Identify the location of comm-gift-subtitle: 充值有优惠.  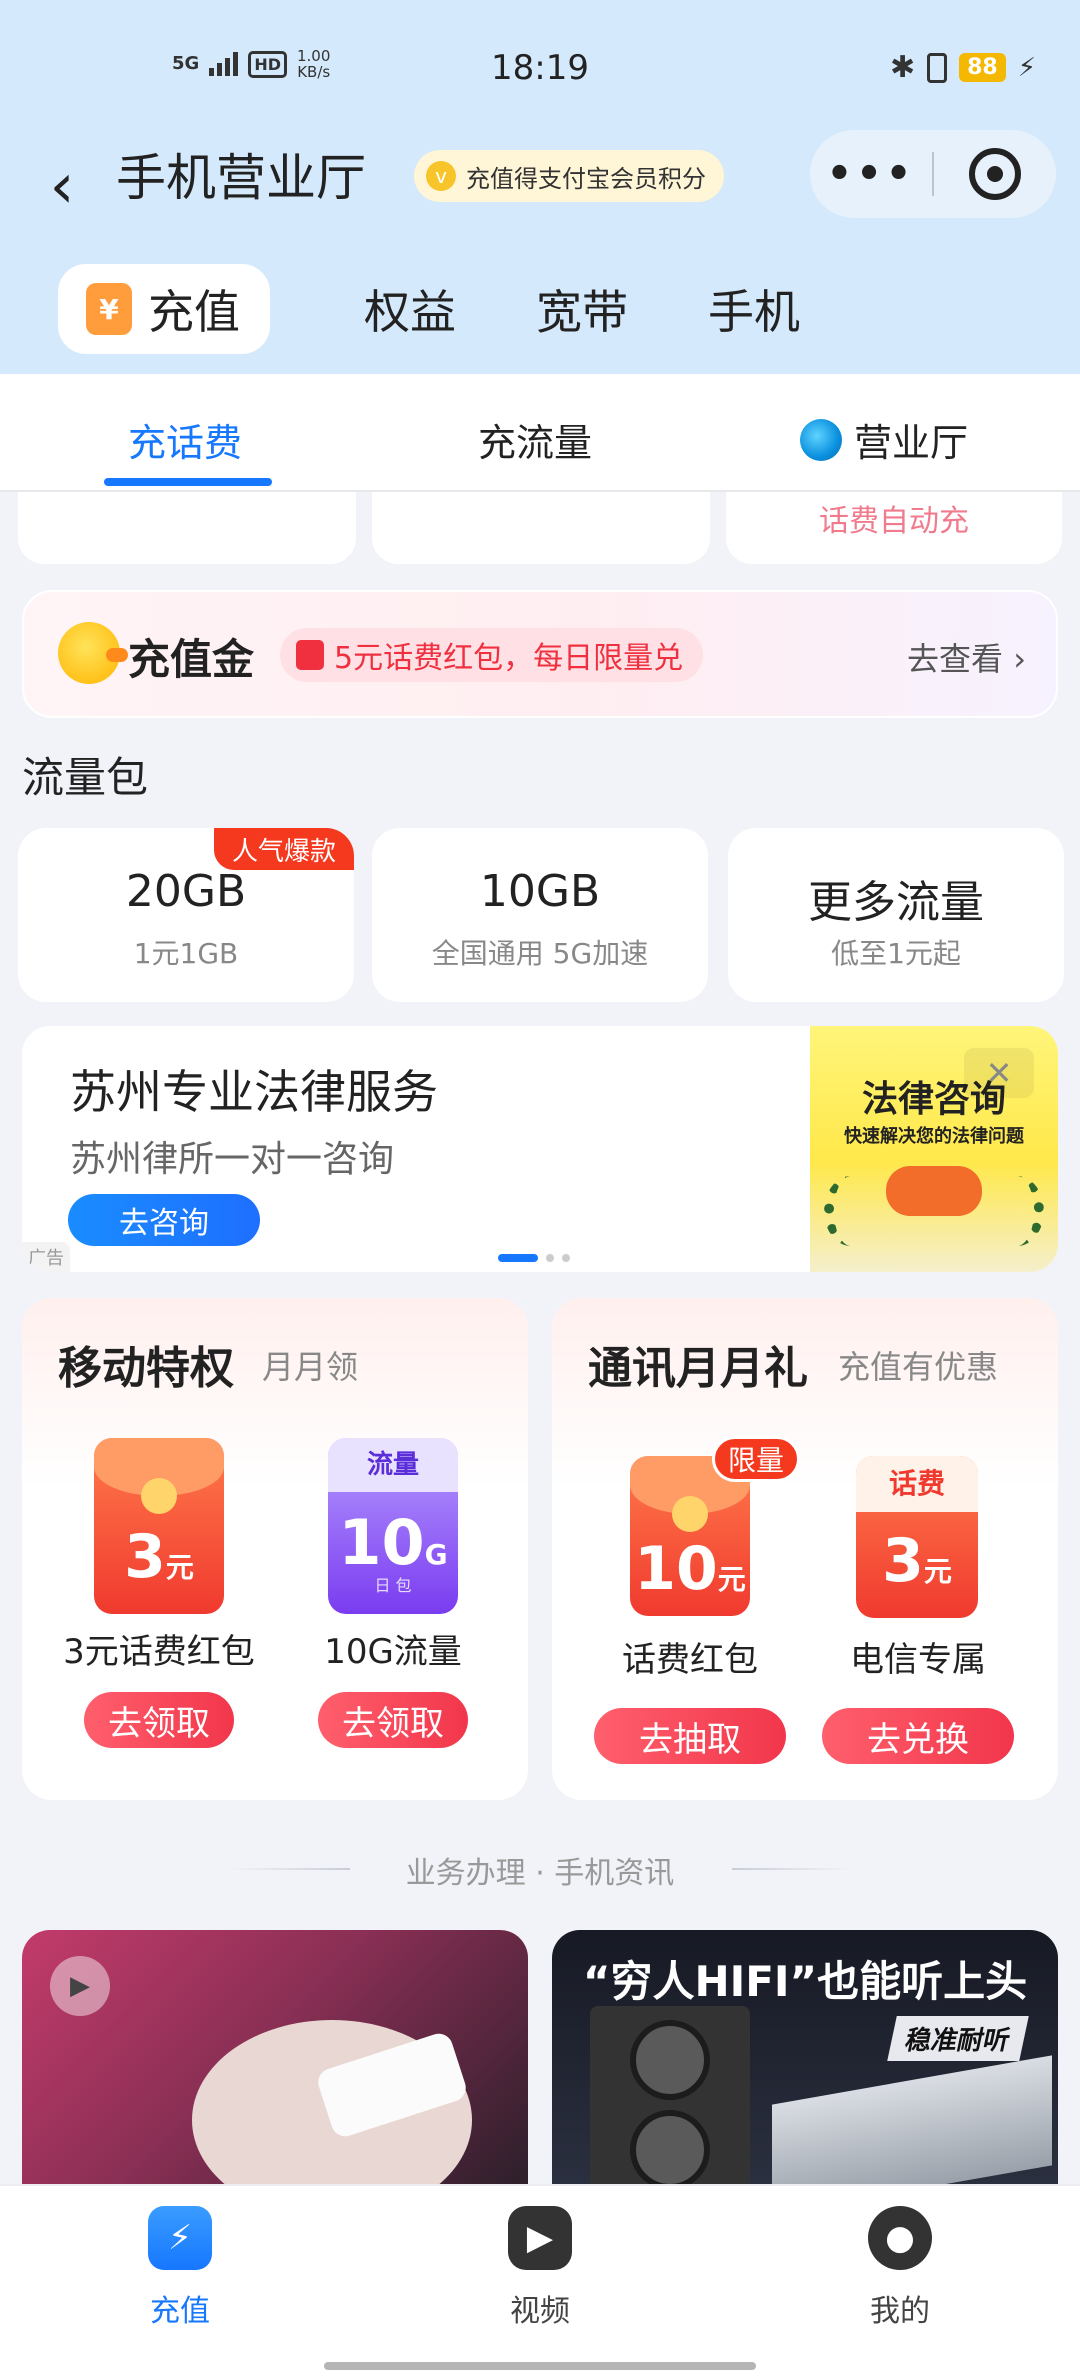
(918, 1367).